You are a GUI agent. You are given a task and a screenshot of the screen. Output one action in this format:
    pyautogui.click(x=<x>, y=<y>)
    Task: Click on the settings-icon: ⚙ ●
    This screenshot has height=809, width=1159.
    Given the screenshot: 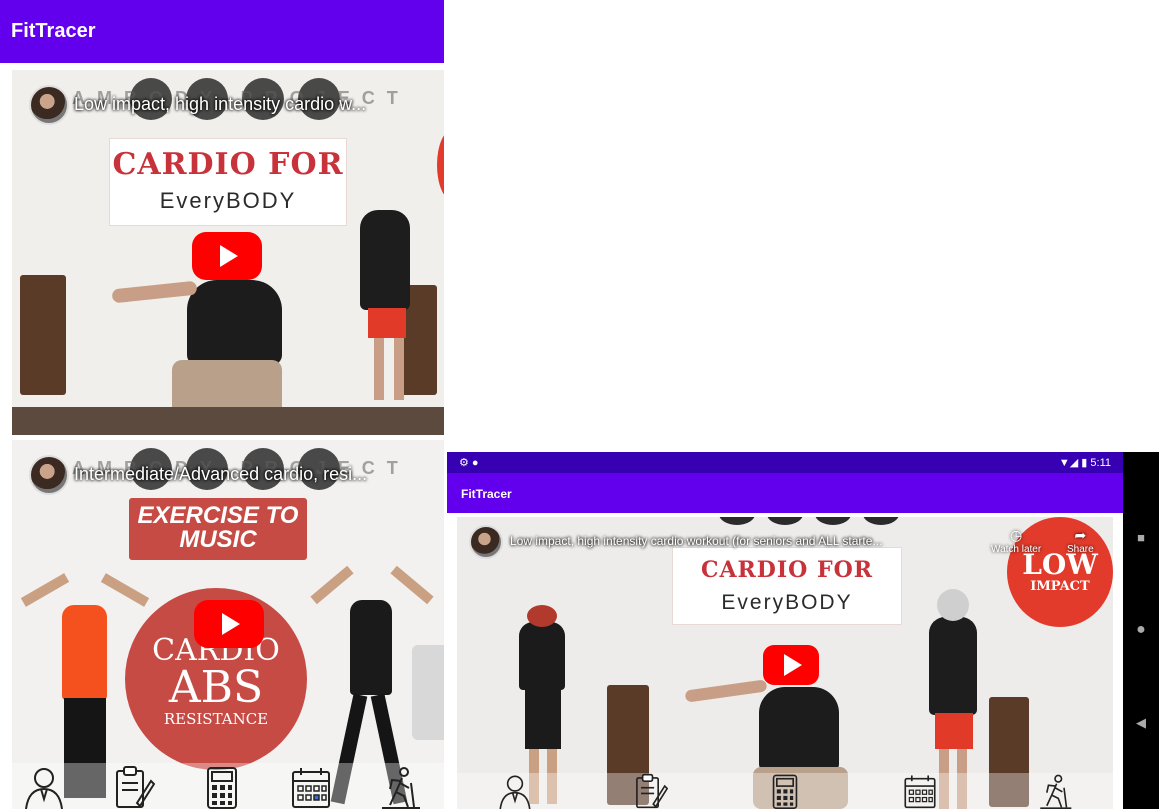 What is the action you would take?
    pyautogui.click(x=469, y=463)
    